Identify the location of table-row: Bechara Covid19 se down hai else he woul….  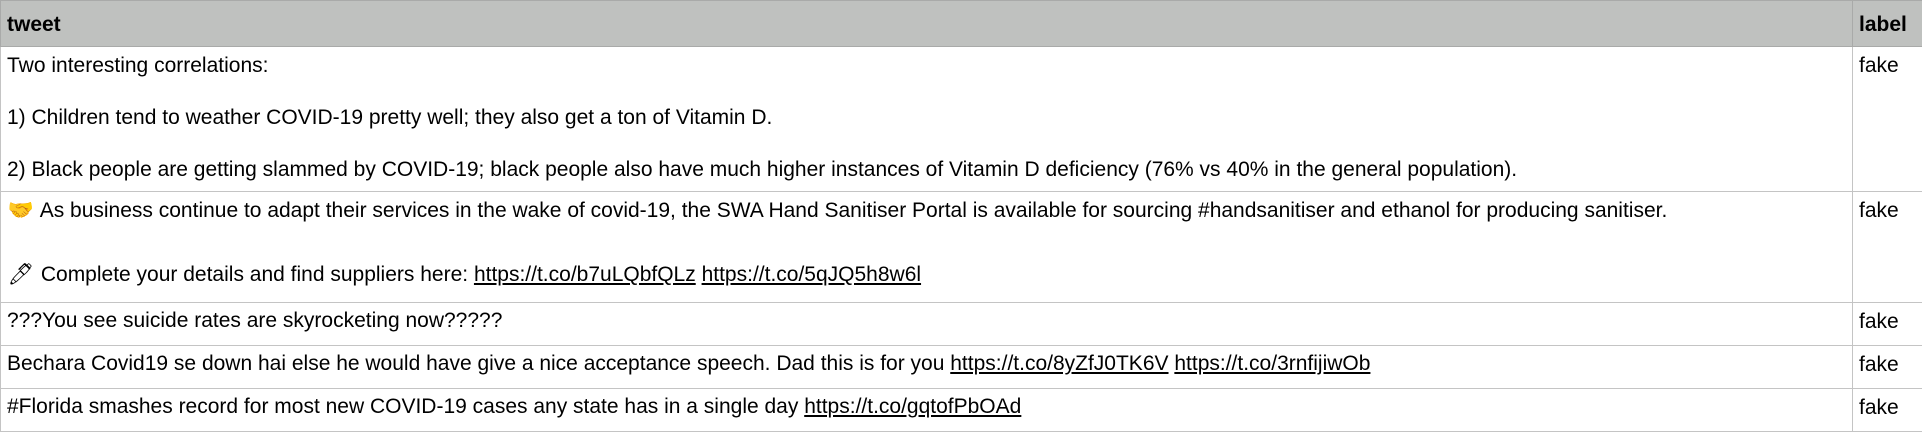
(961, 367).